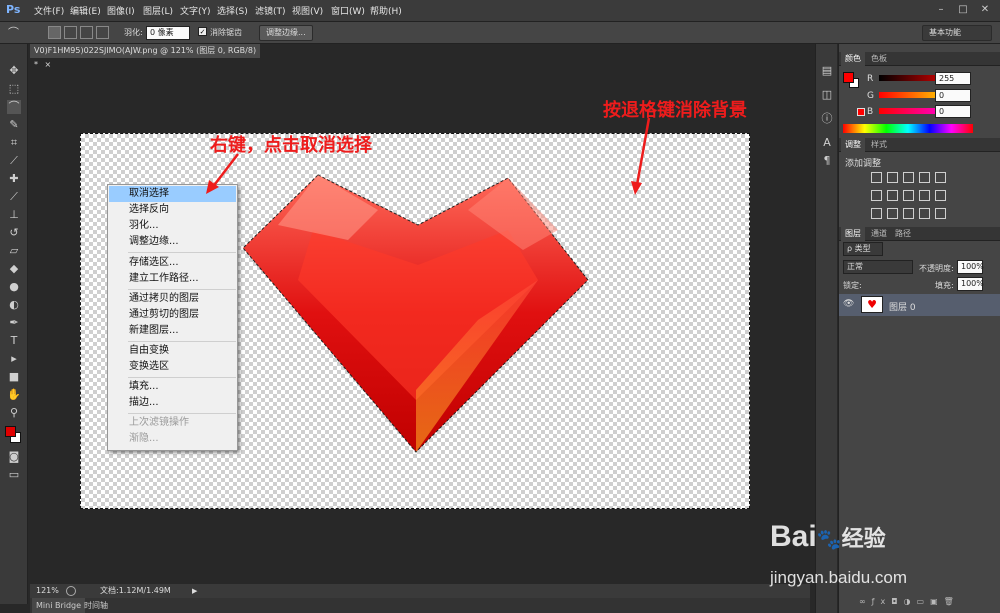 This screenshot has height=613, width=1000. What do you see at coordinates (48, 64) in the screenshot?
I see `close-document-icon: ×` at bounding box center [48, 64].